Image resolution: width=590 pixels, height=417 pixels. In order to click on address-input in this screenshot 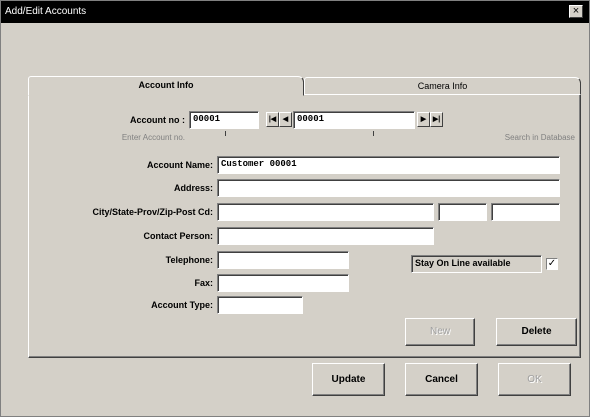, I will do `click(388, 188)`.